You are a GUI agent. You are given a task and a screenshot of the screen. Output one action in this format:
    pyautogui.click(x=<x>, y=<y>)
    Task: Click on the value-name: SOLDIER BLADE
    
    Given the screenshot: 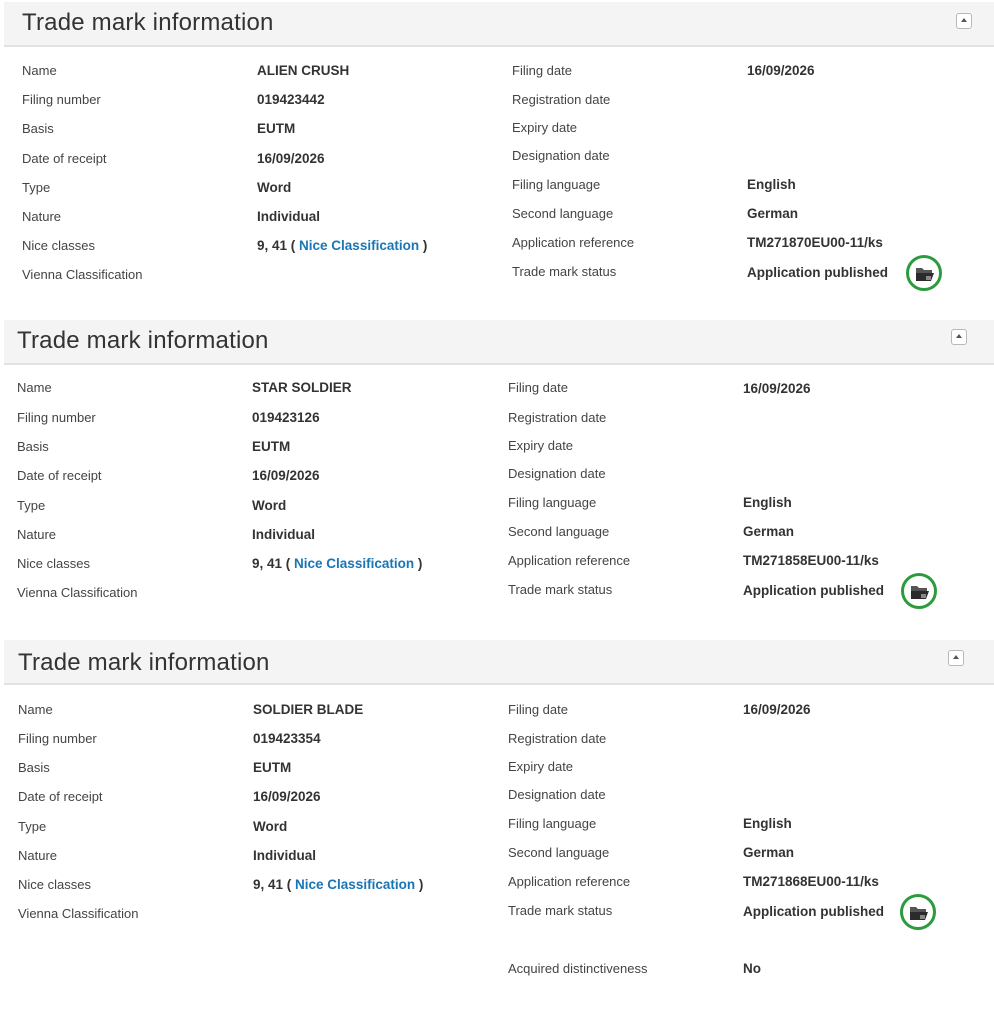 What is the action you would take?
    pyautogui.click(x=308, y=709)
    